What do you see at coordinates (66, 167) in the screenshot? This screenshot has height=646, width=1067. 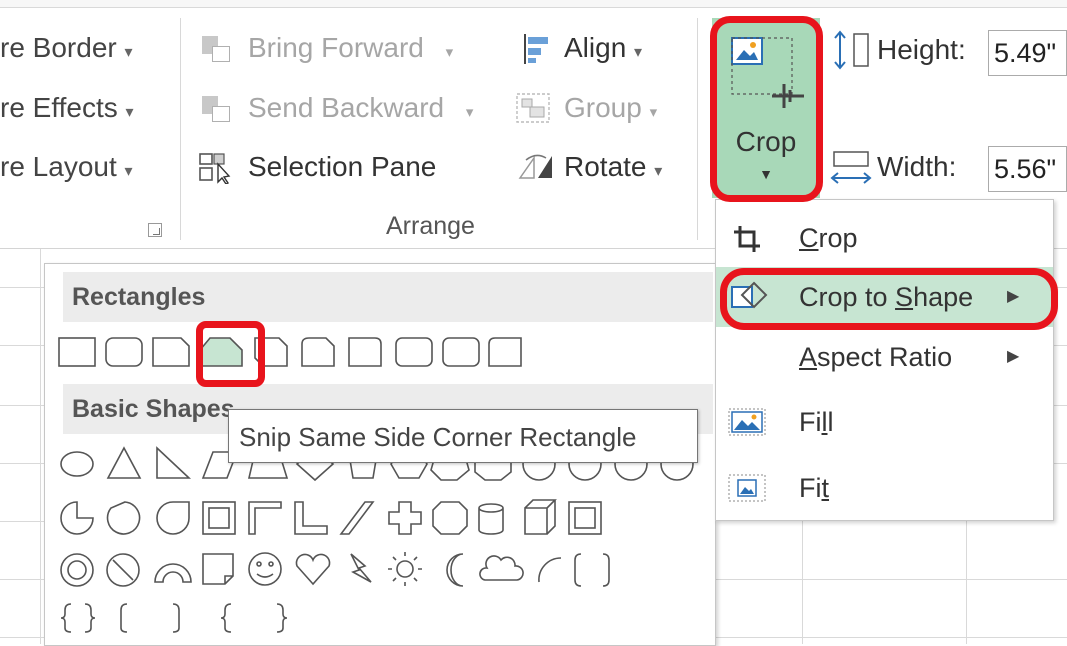 I see `picture-layout-button: re Layout ▾` at bounding box center [66, 167].